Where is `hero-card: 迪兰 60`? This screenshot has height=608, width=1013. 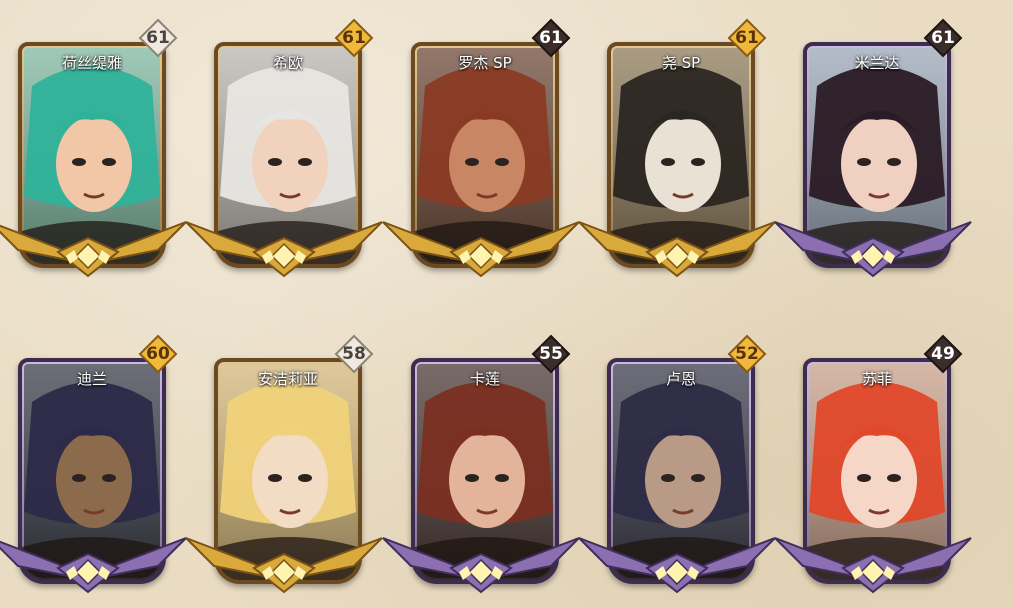 hero-card: 迪兰 60 is located at coordinates (93, 462).